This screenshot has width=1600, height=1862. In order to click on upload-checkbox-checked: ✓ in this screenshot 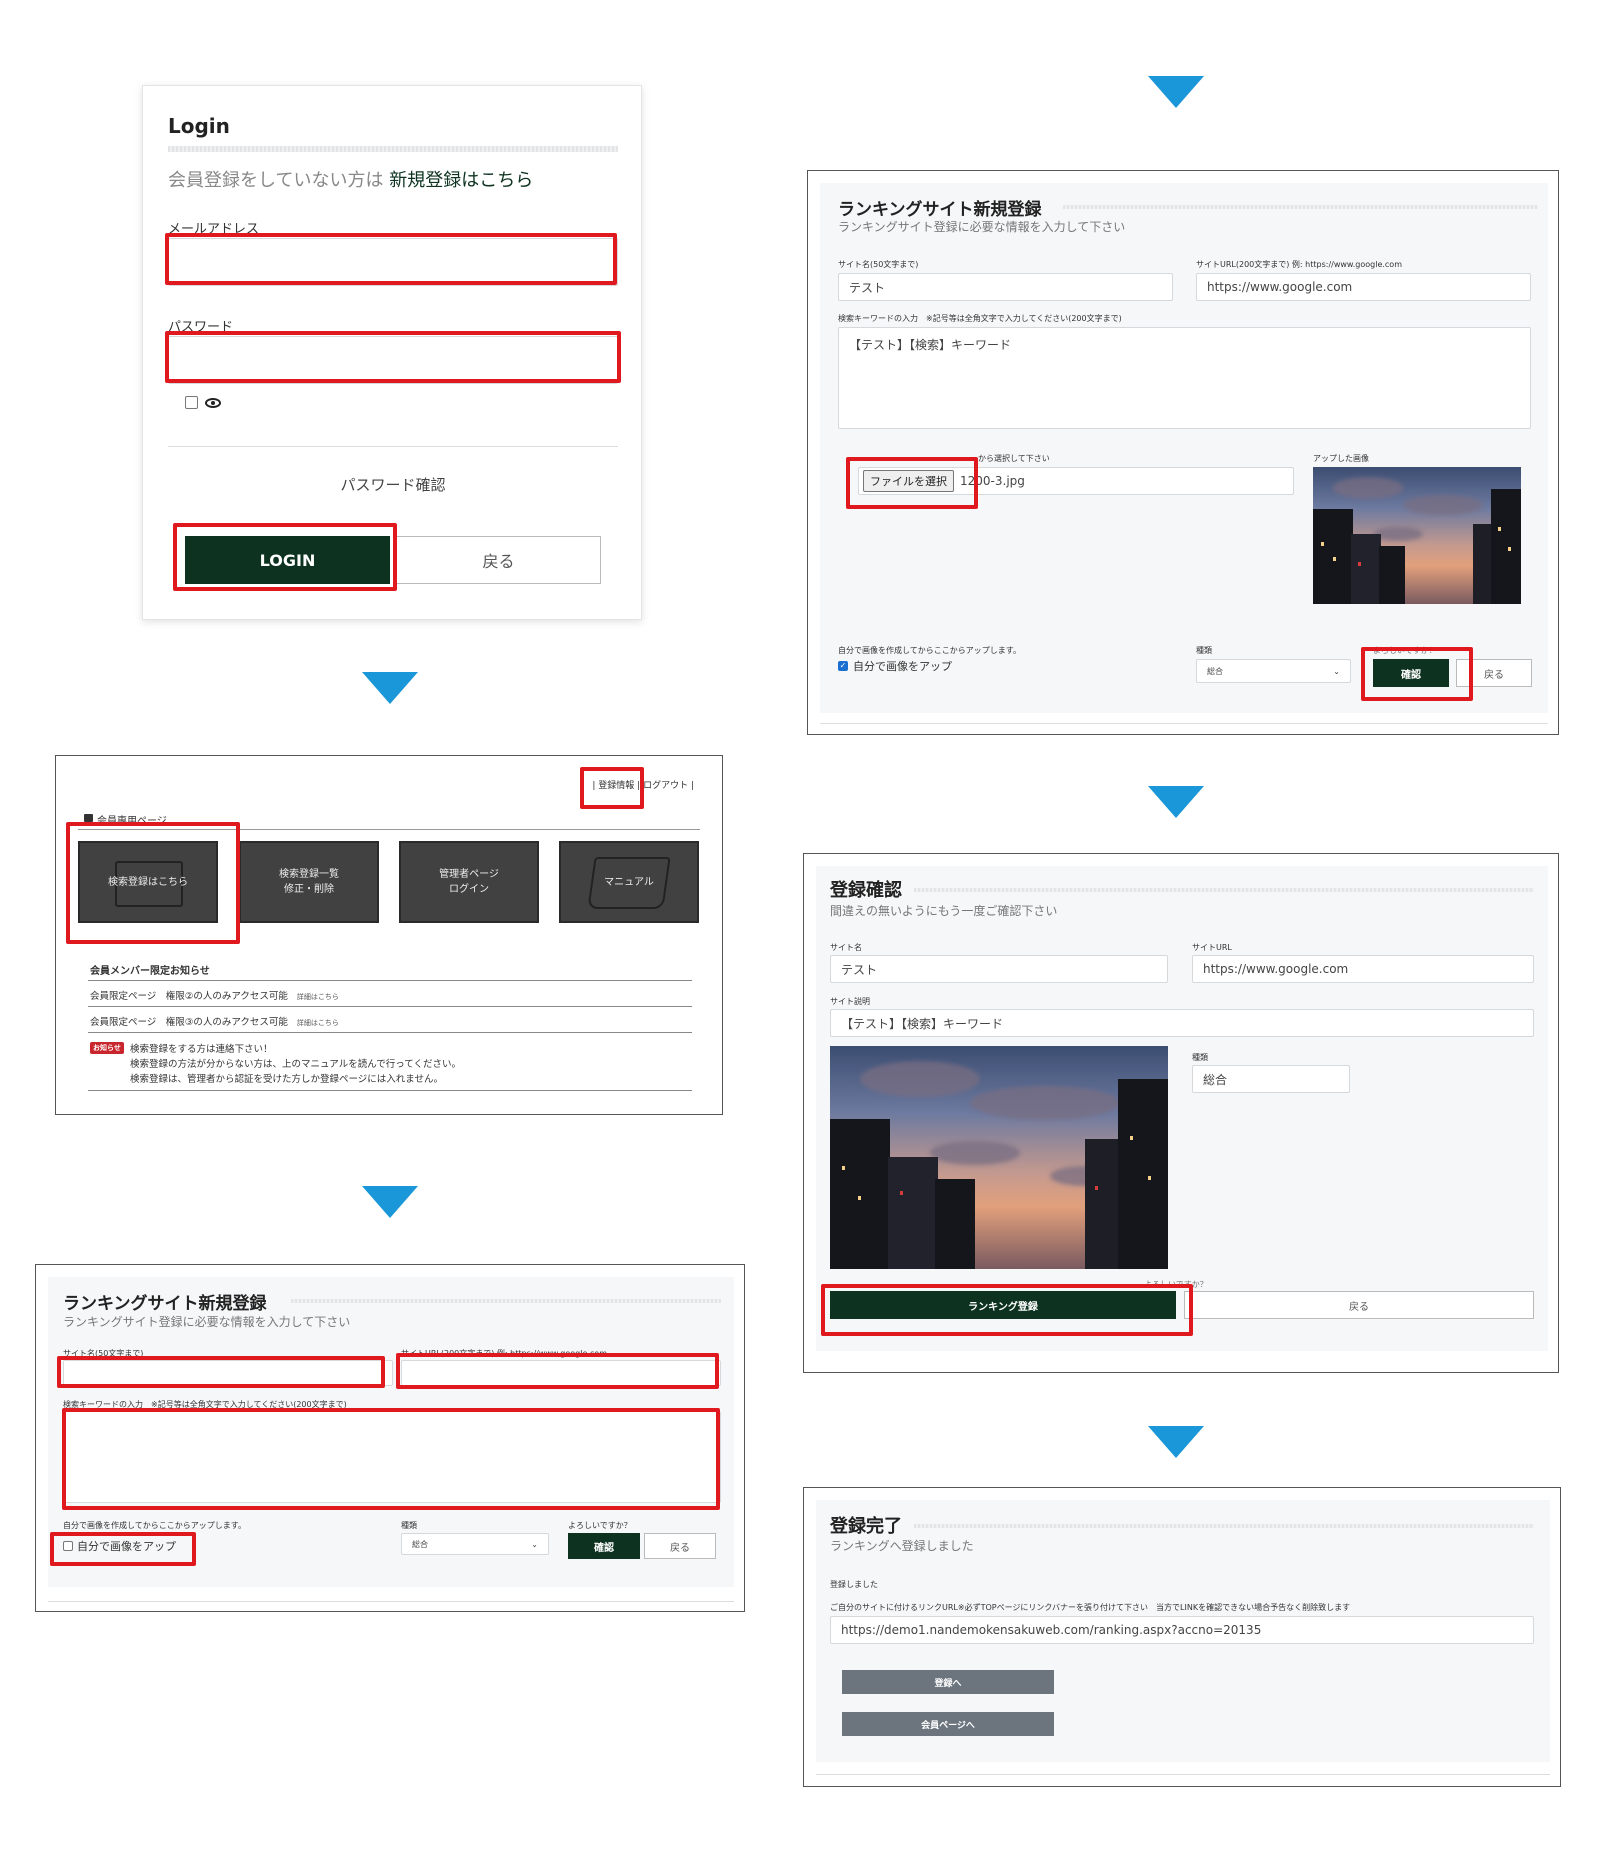, I will do `click(843, 666)`.